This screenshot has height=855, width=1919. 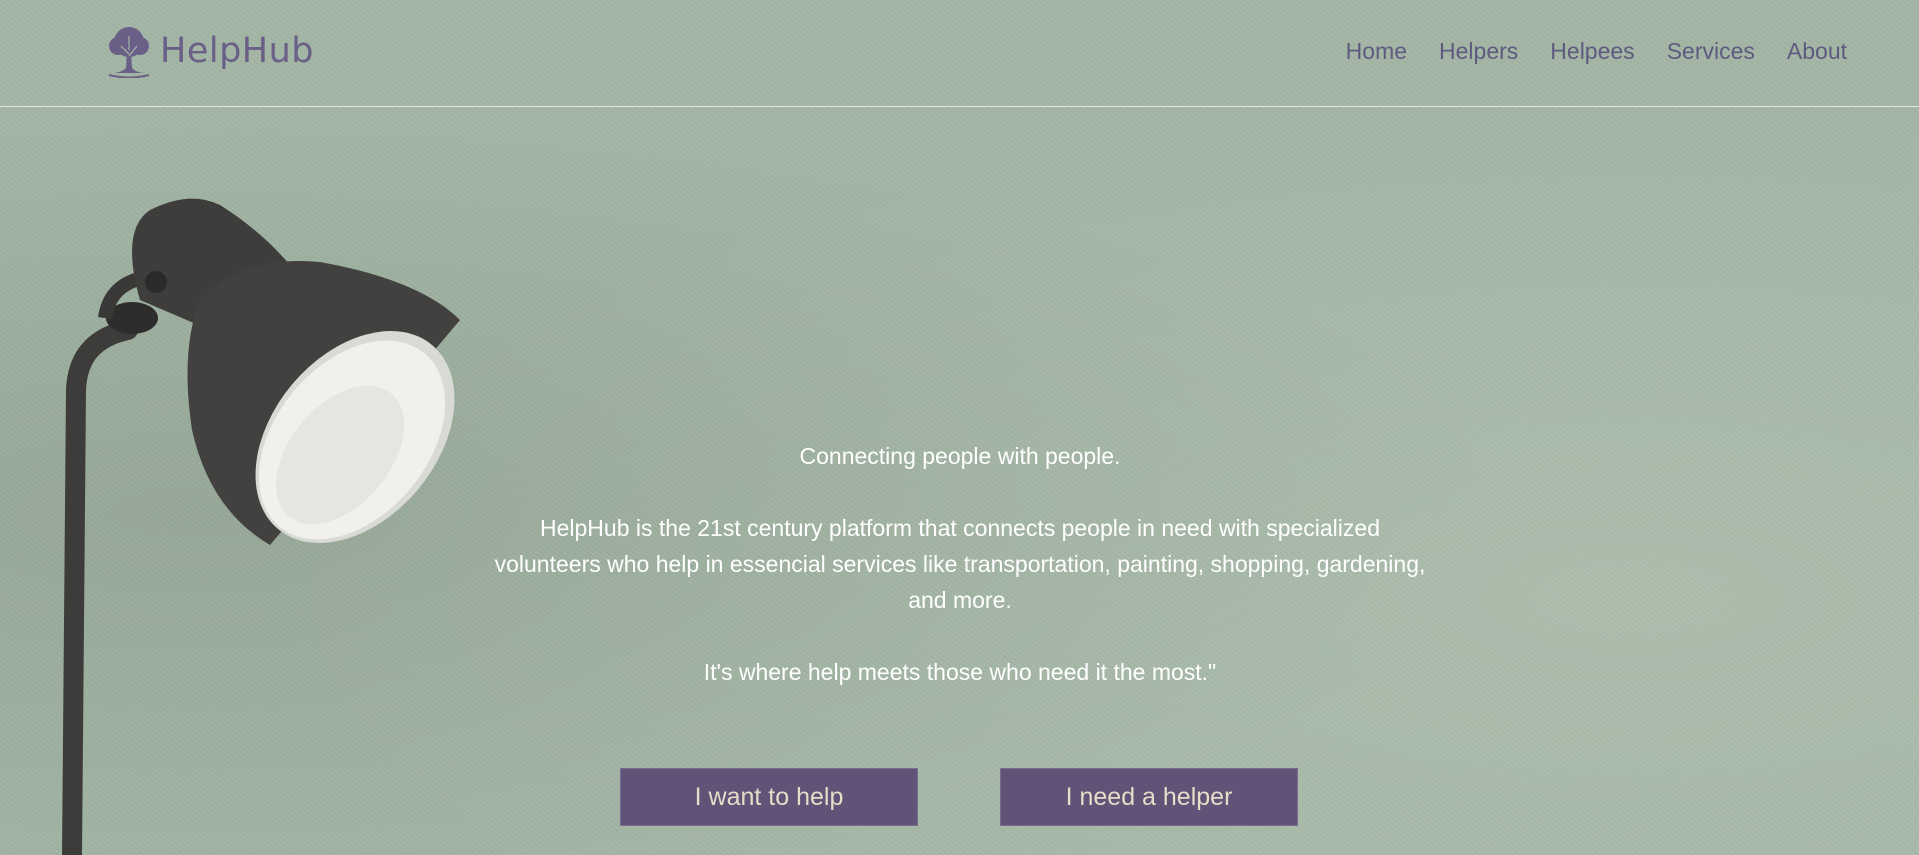 I want to click on tree-icon, so click(x=129, y=51).